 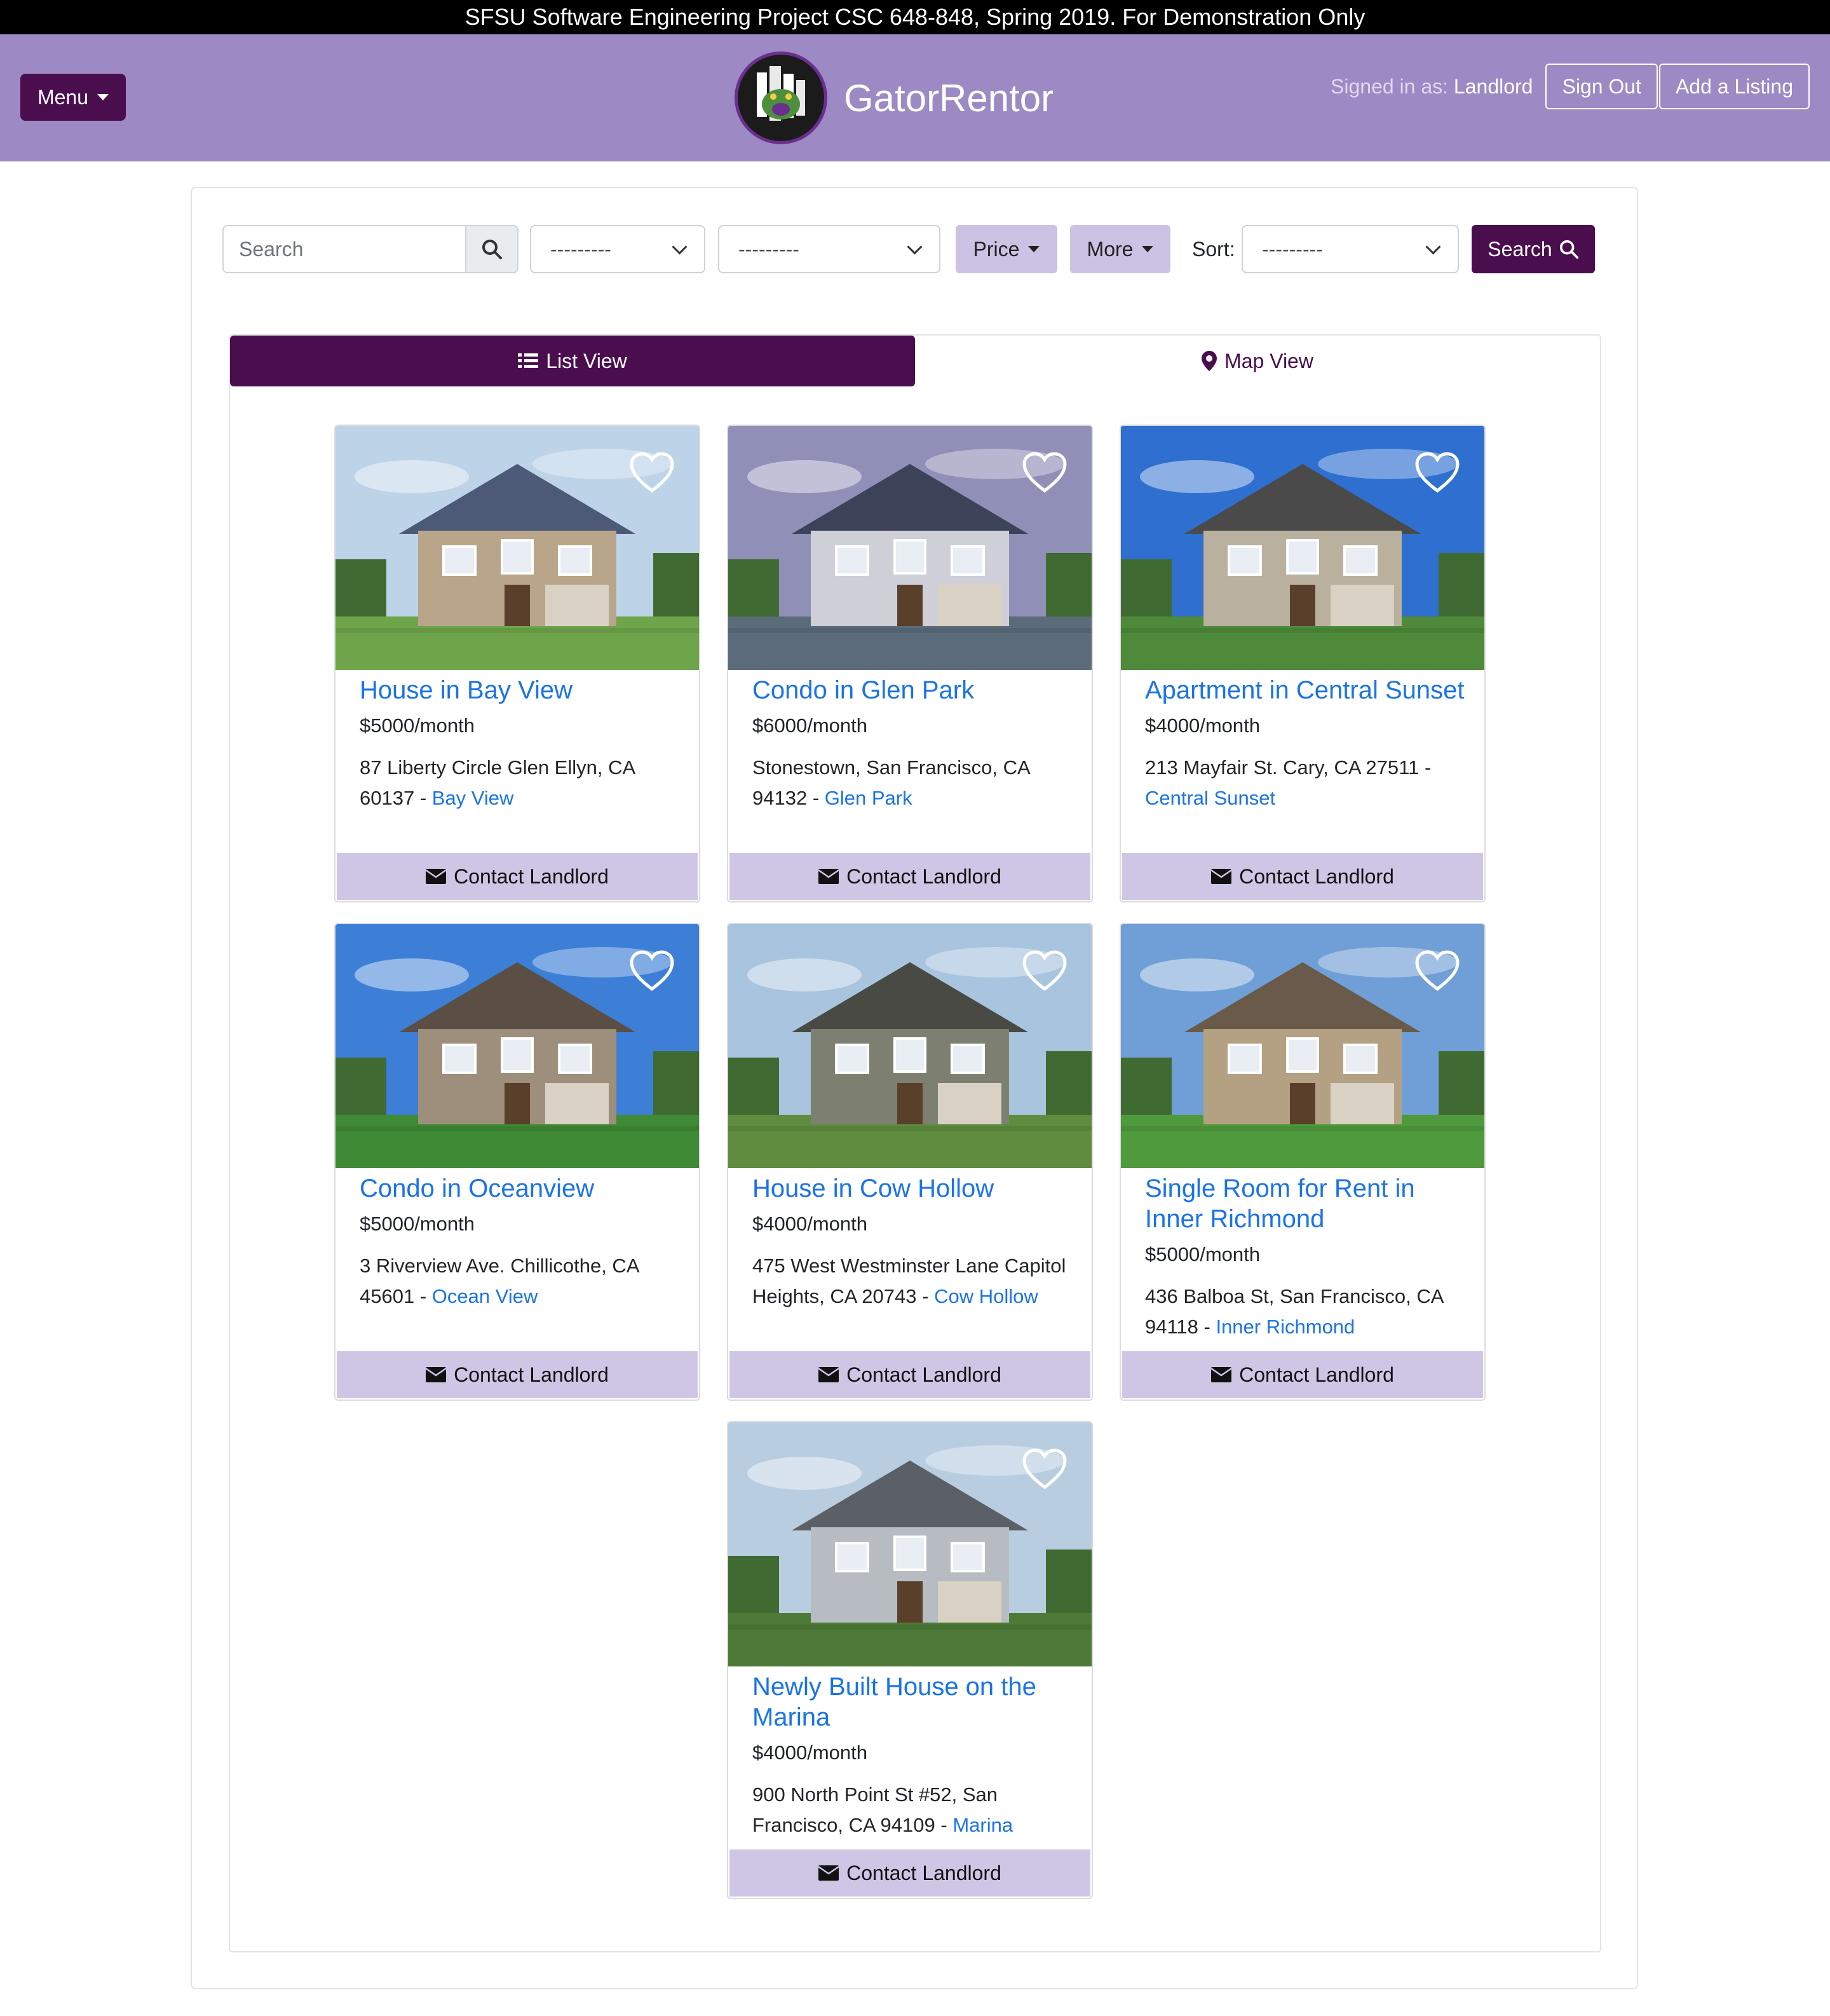 What do you see at coordinates (473, 798) in the screenshot?
I see `listing-neighborhood-link: Bay View` at bounding box center [473, 798].